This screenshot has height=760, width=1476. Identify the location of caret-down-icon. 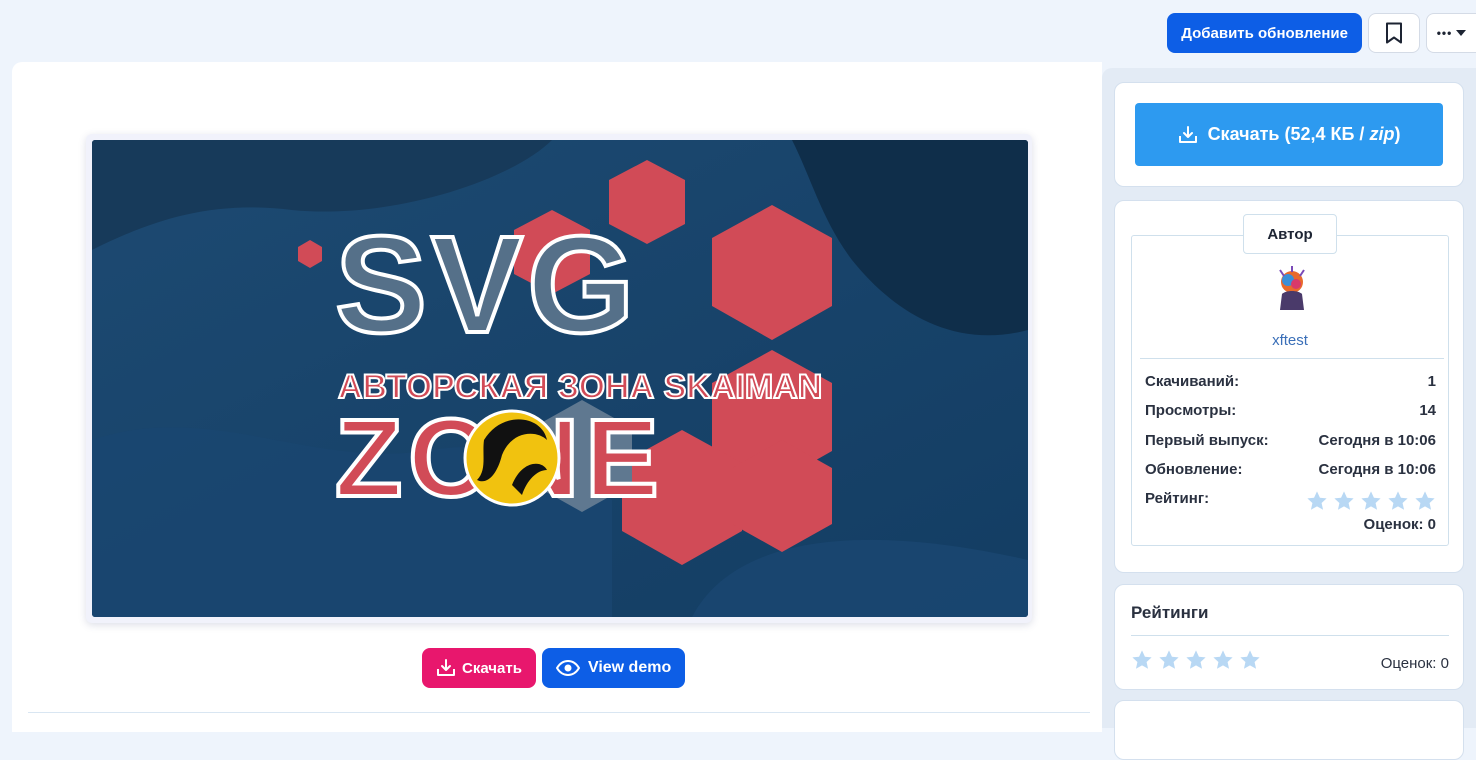
(1461, 33).